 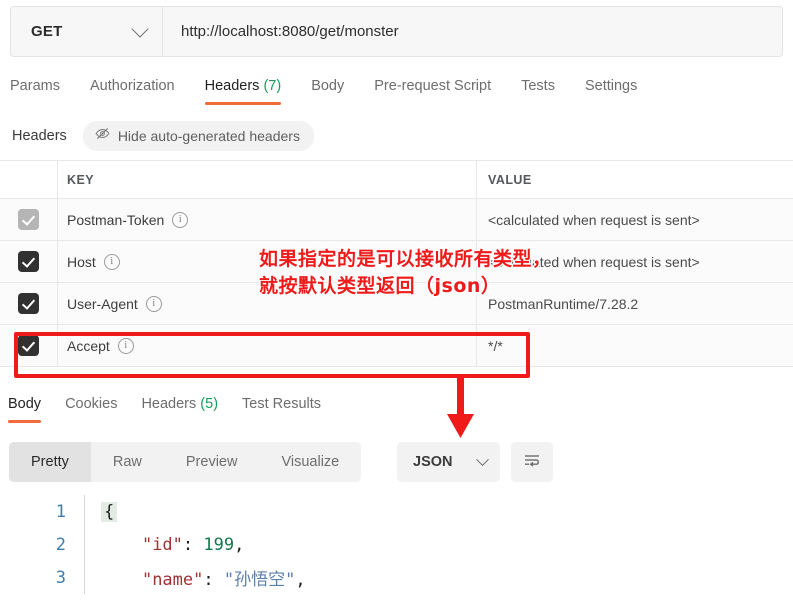 I want to click on row-value-label: PostmanRuntime/7.28.2, so click(x=563, y=303).